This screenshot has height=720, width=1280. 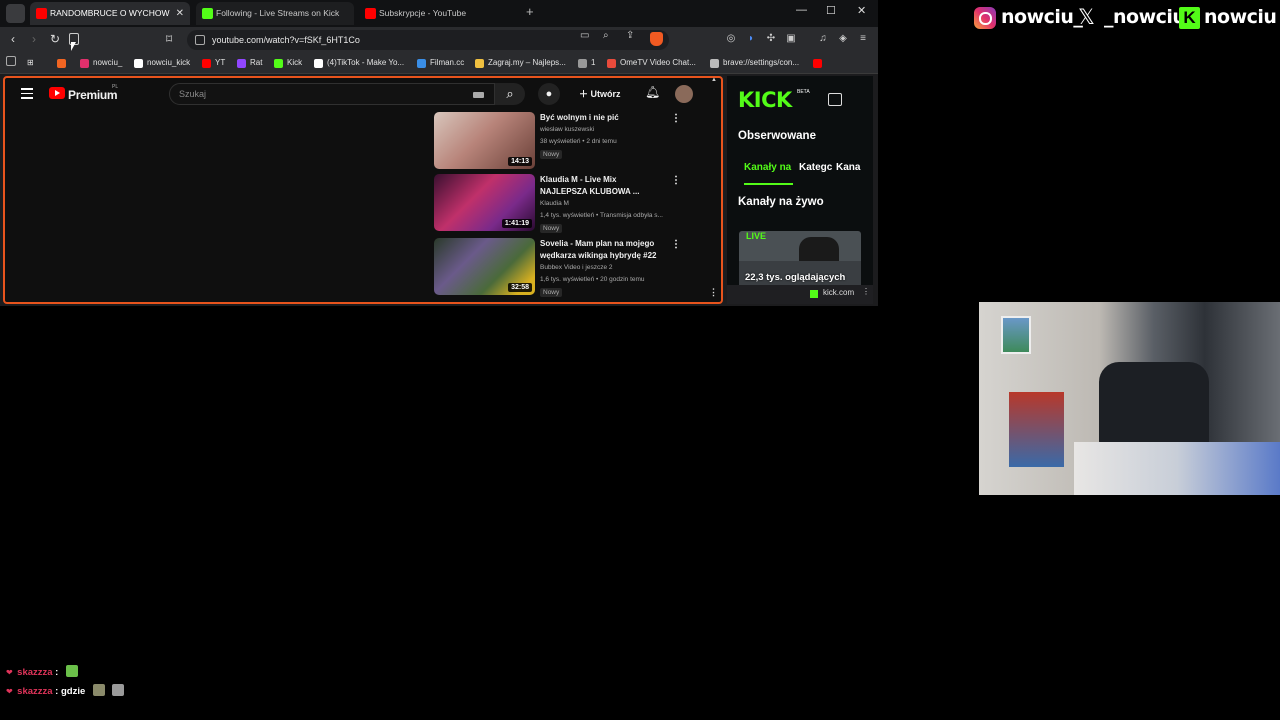 I want to click on bookmarks-sidebar-icon, so click(x=11, y=63).